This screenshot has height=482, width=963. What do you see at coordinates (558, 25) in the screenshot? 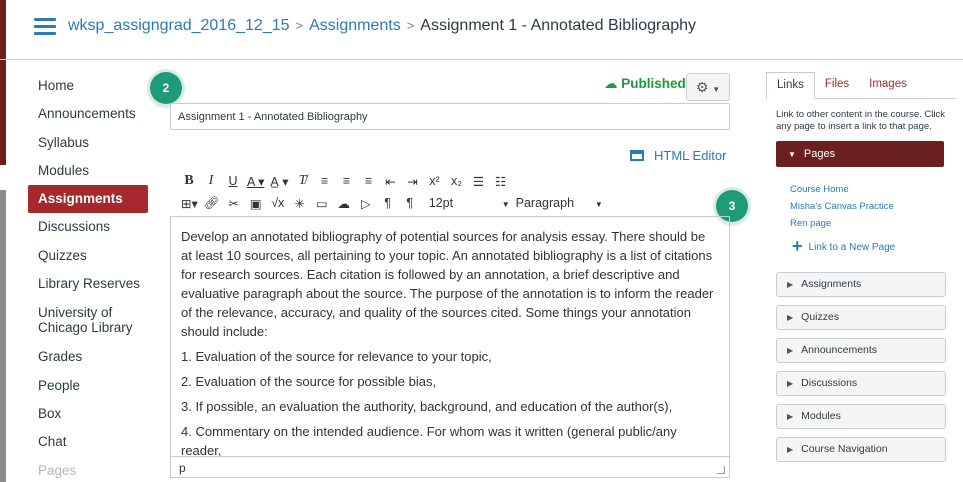
I see `breadcrumb-current: Assignment 1 - Annotated Bibliography` at bounding box center [558, 25].